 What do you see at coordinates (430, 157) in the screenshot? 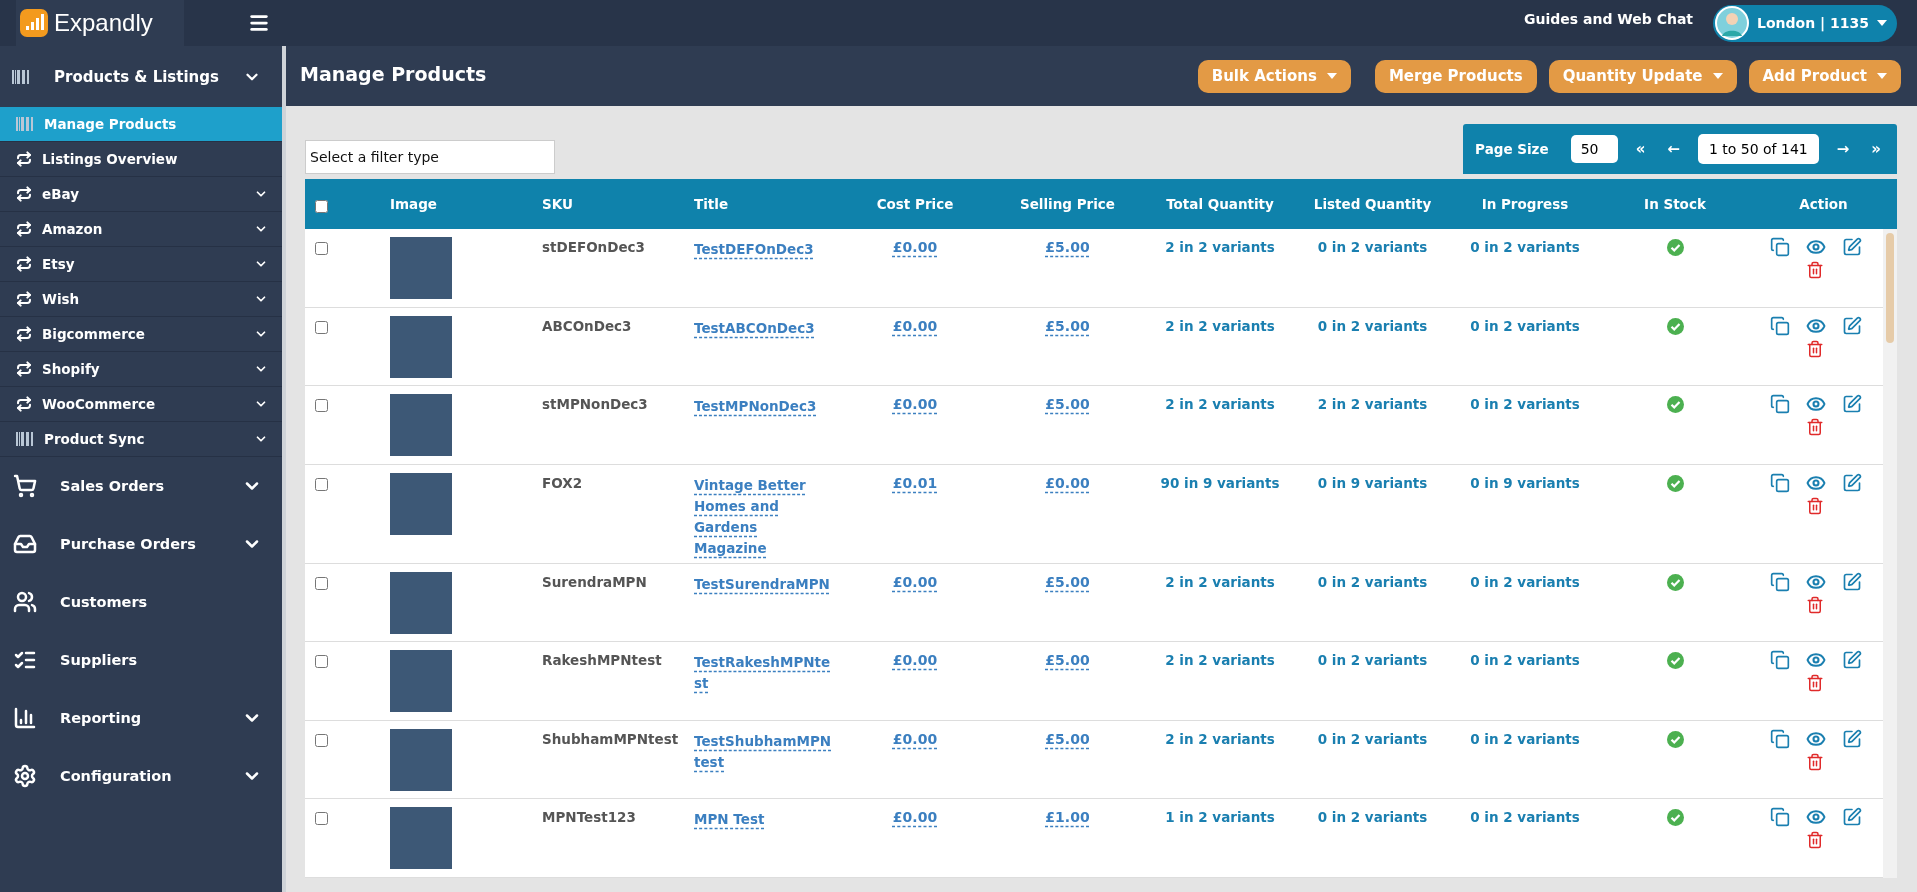
I see `filter-select: Select a filter type` at bounding box center [430, 157].